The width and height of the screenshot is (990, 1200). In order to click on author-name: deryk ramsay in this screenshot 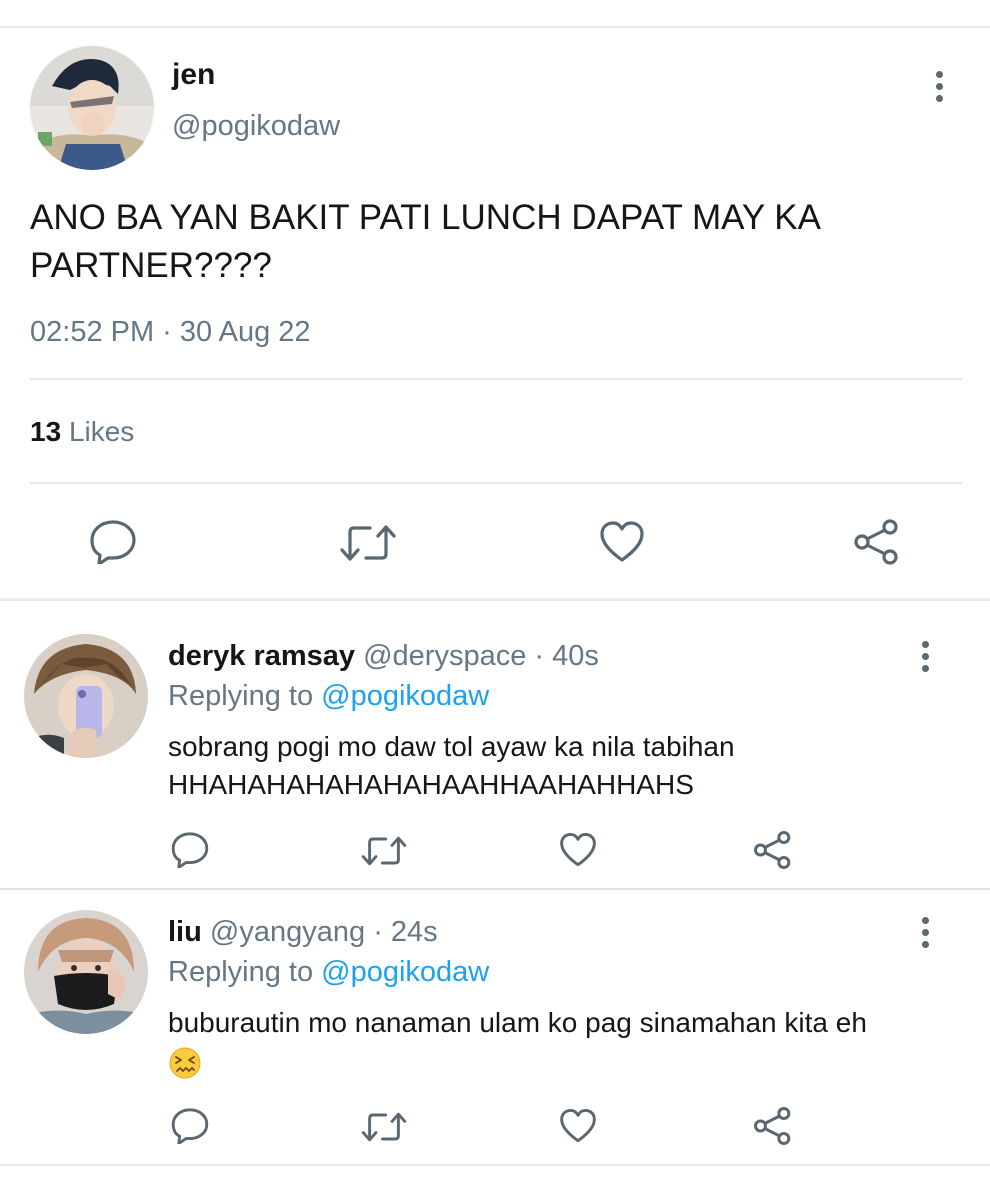, I will do `click(261, 656)`.